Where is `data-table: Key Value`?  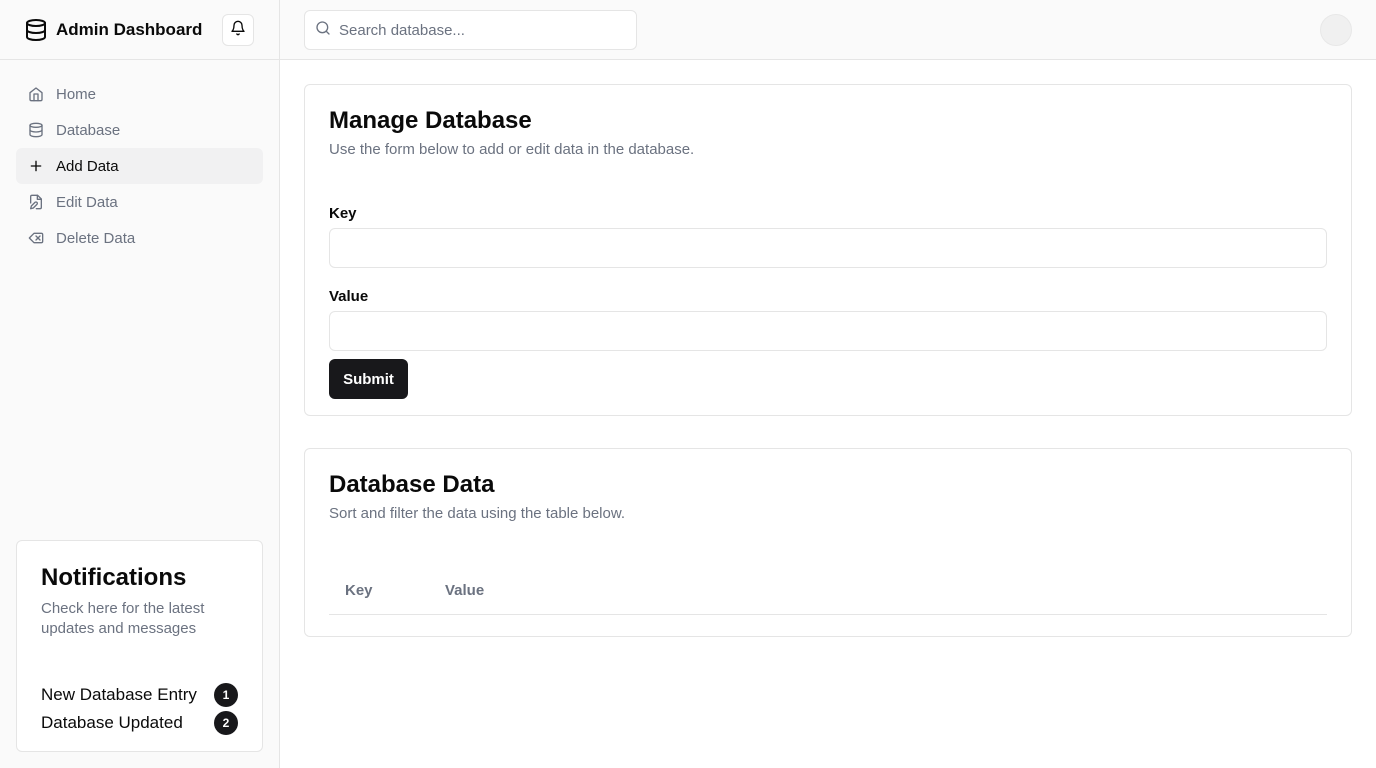 data-table: Key Value is located at coordinates (828, 591).